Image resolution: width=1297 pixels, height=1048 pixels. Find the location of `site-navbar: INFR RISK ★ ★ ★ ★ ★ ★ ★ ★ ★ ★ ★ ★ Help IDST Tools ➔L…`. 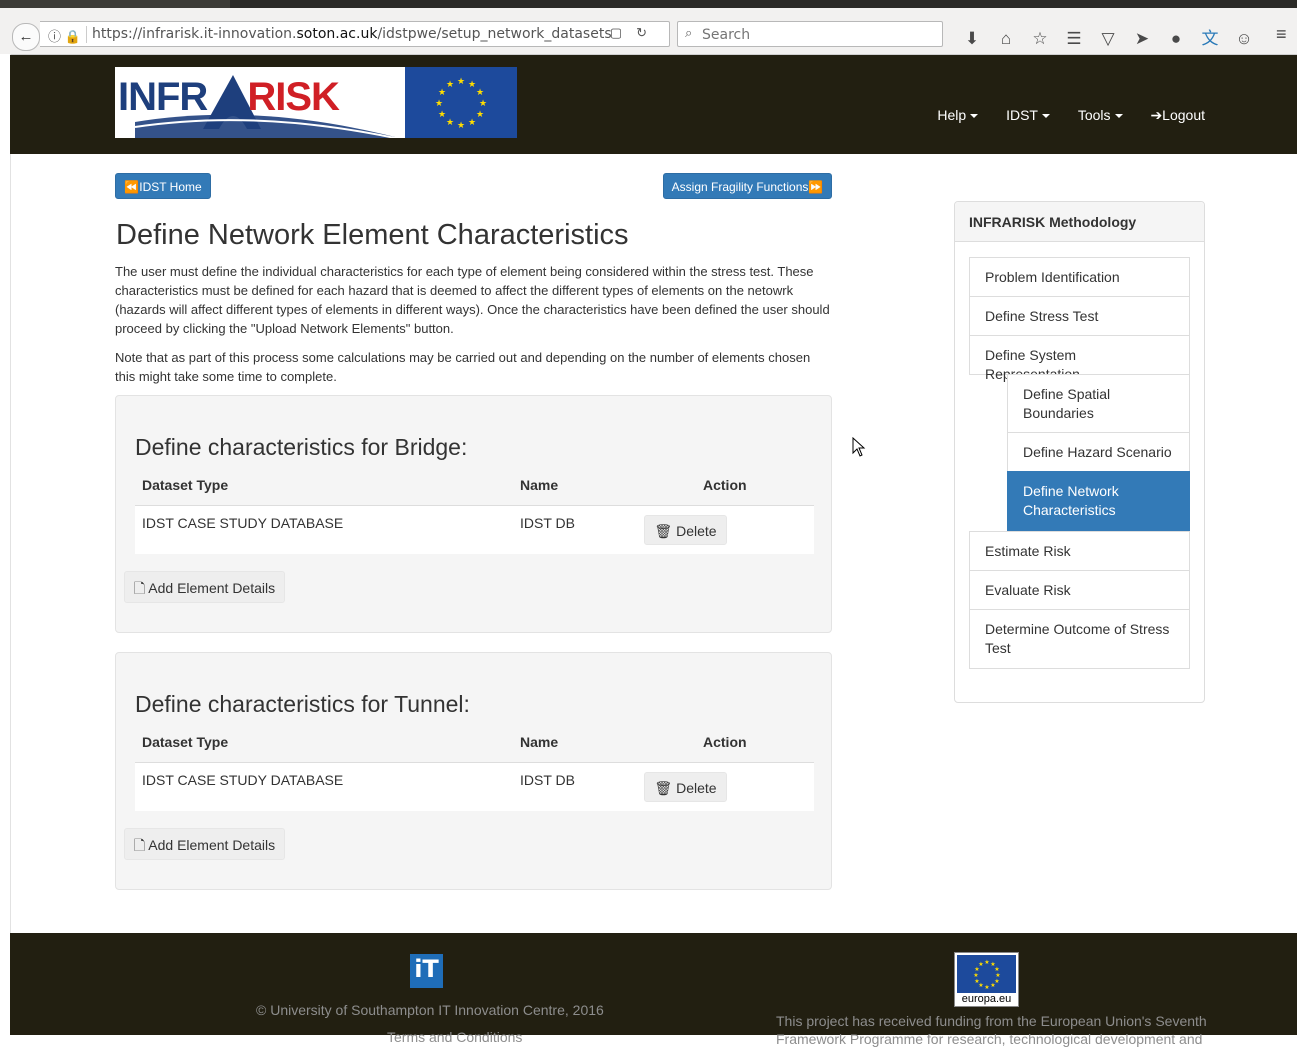

site-navbar: INFR RISK ★ ★ ★ ★ ★ ★ ★ ★ ★ ★ ★ ★ Help IDST Tools ➔L… is located at coordinates (653, 104).